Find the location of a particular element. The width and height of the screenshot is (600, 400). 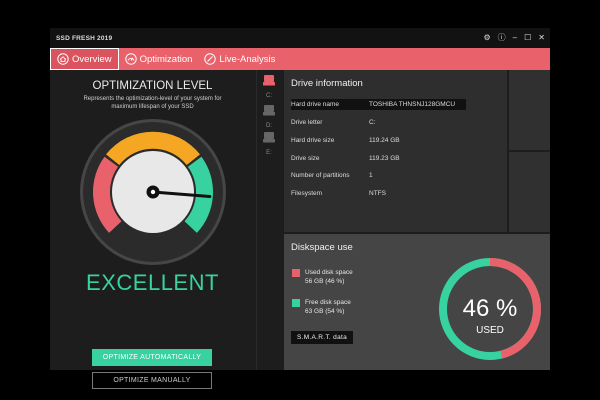

title-bar: SSD FRESH 2019 ⚙ ⓘ – ☐ ✕ is located at coordinates (300, 38).